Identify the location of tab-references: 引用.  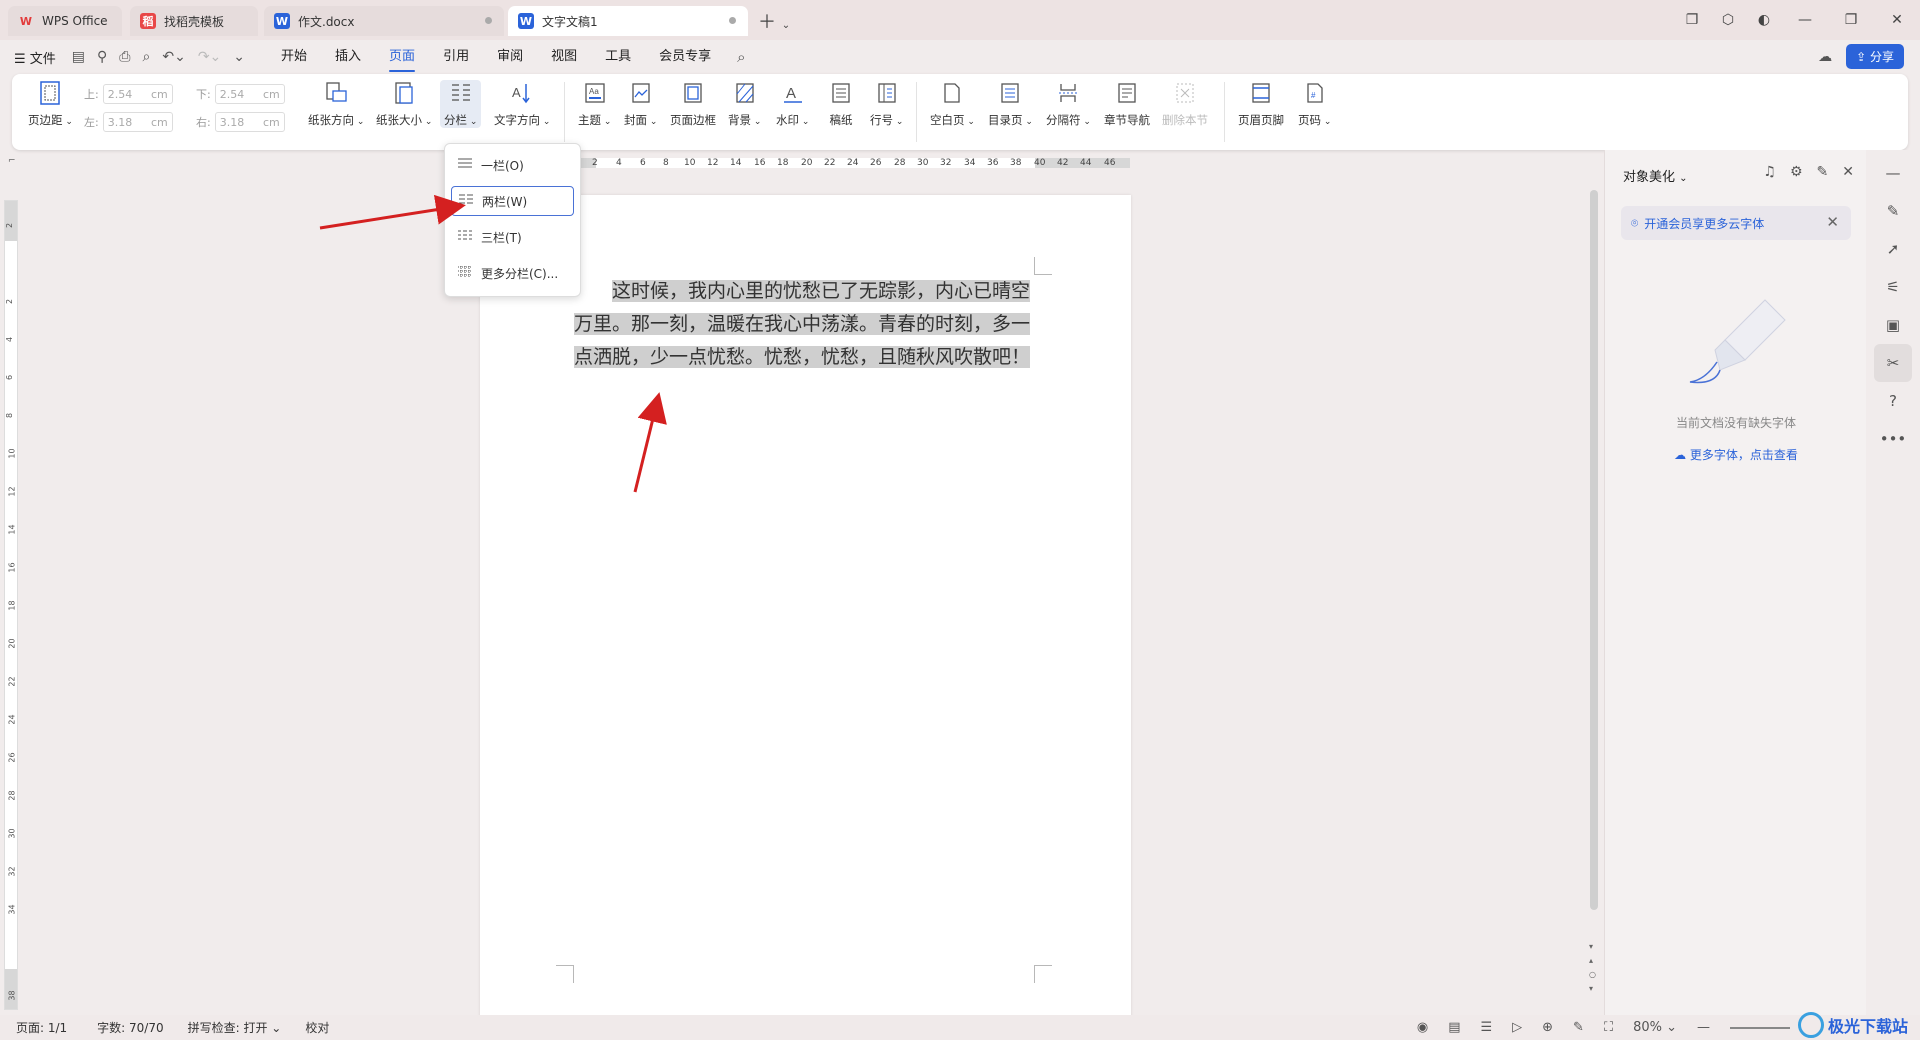
(456, 57).